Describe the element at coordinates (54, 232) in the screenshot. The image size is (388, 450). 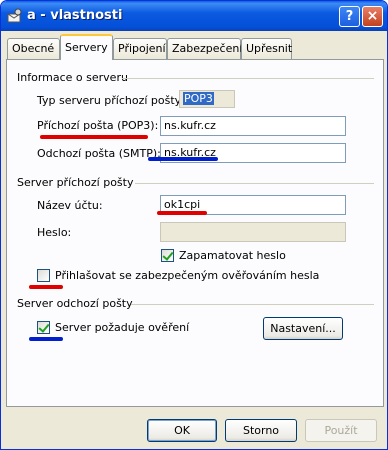
I see `password-label: Heslo:` at that location.